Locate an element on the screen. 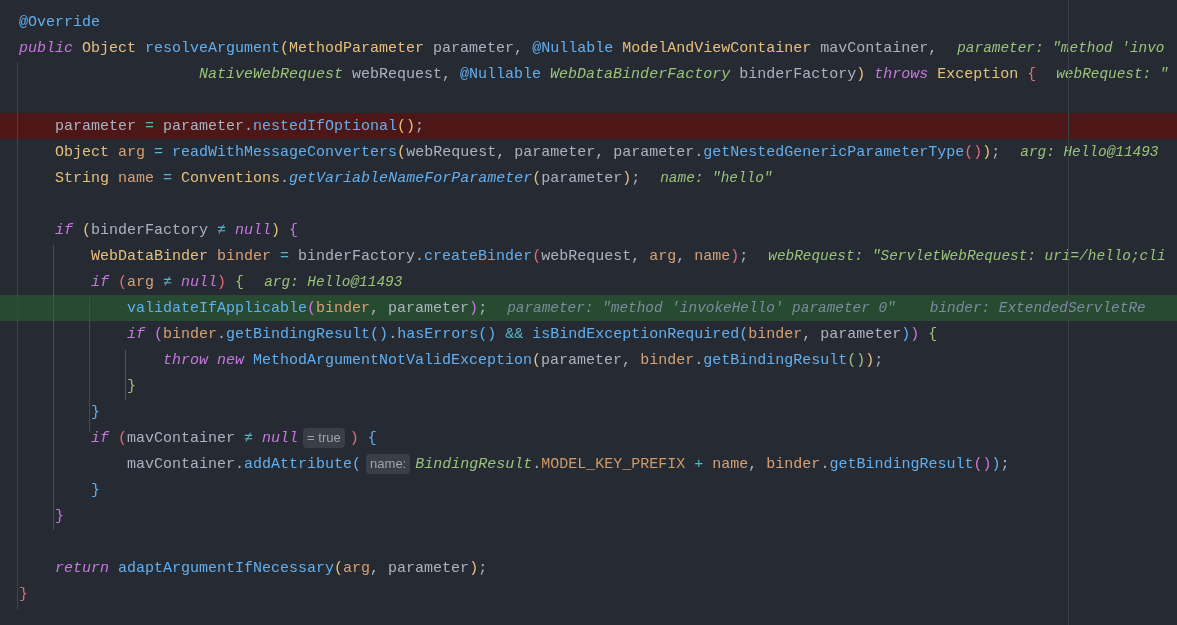 Image resolution: width=1177 pixels, height=625 pixels. inline-debug-value: webRequest: "ServletWebRequest: uri=/hello;cli is located at coordinates (967, 256).